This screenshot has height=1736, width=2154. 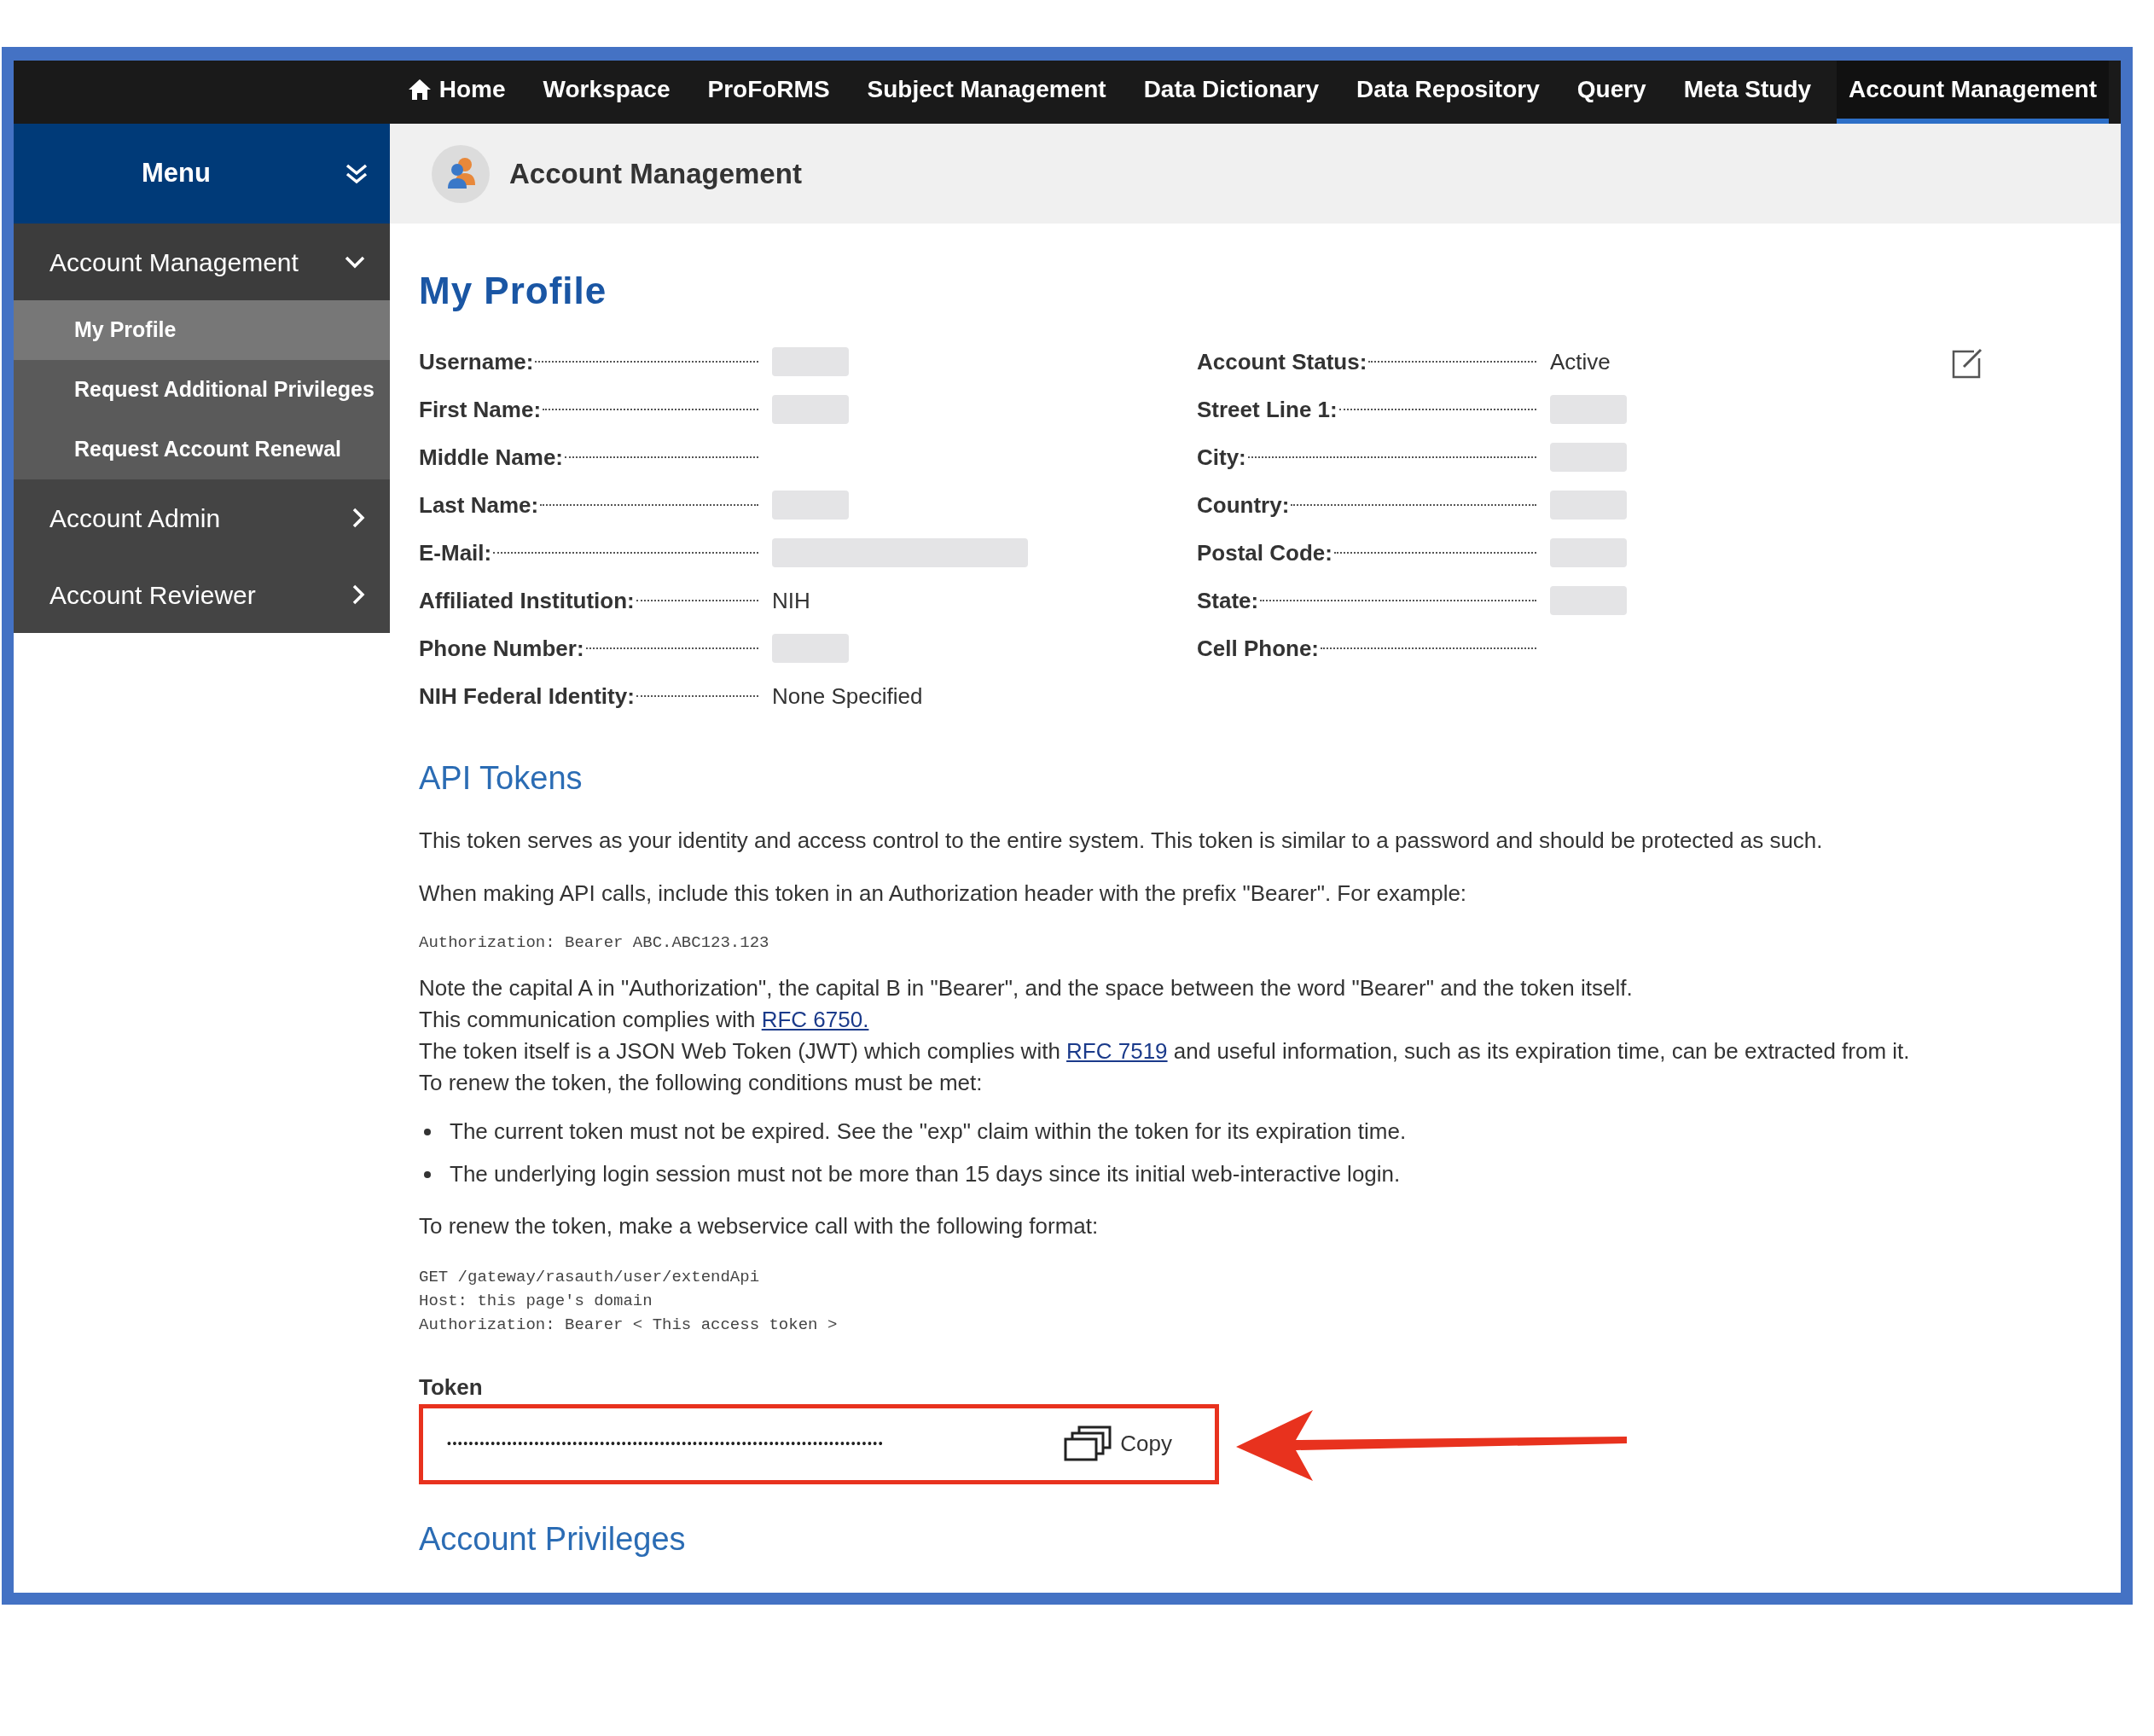 I want to click on field-label: Phone Number:, so click(x=501, y=648).